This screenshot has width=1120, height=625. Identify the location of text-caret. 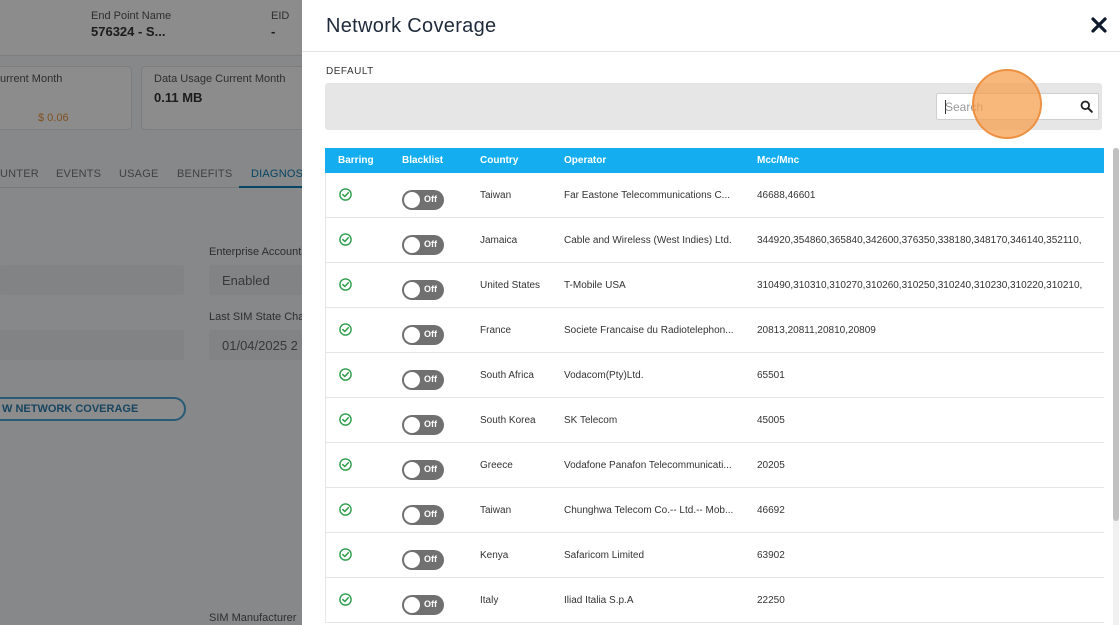
(945, 107).